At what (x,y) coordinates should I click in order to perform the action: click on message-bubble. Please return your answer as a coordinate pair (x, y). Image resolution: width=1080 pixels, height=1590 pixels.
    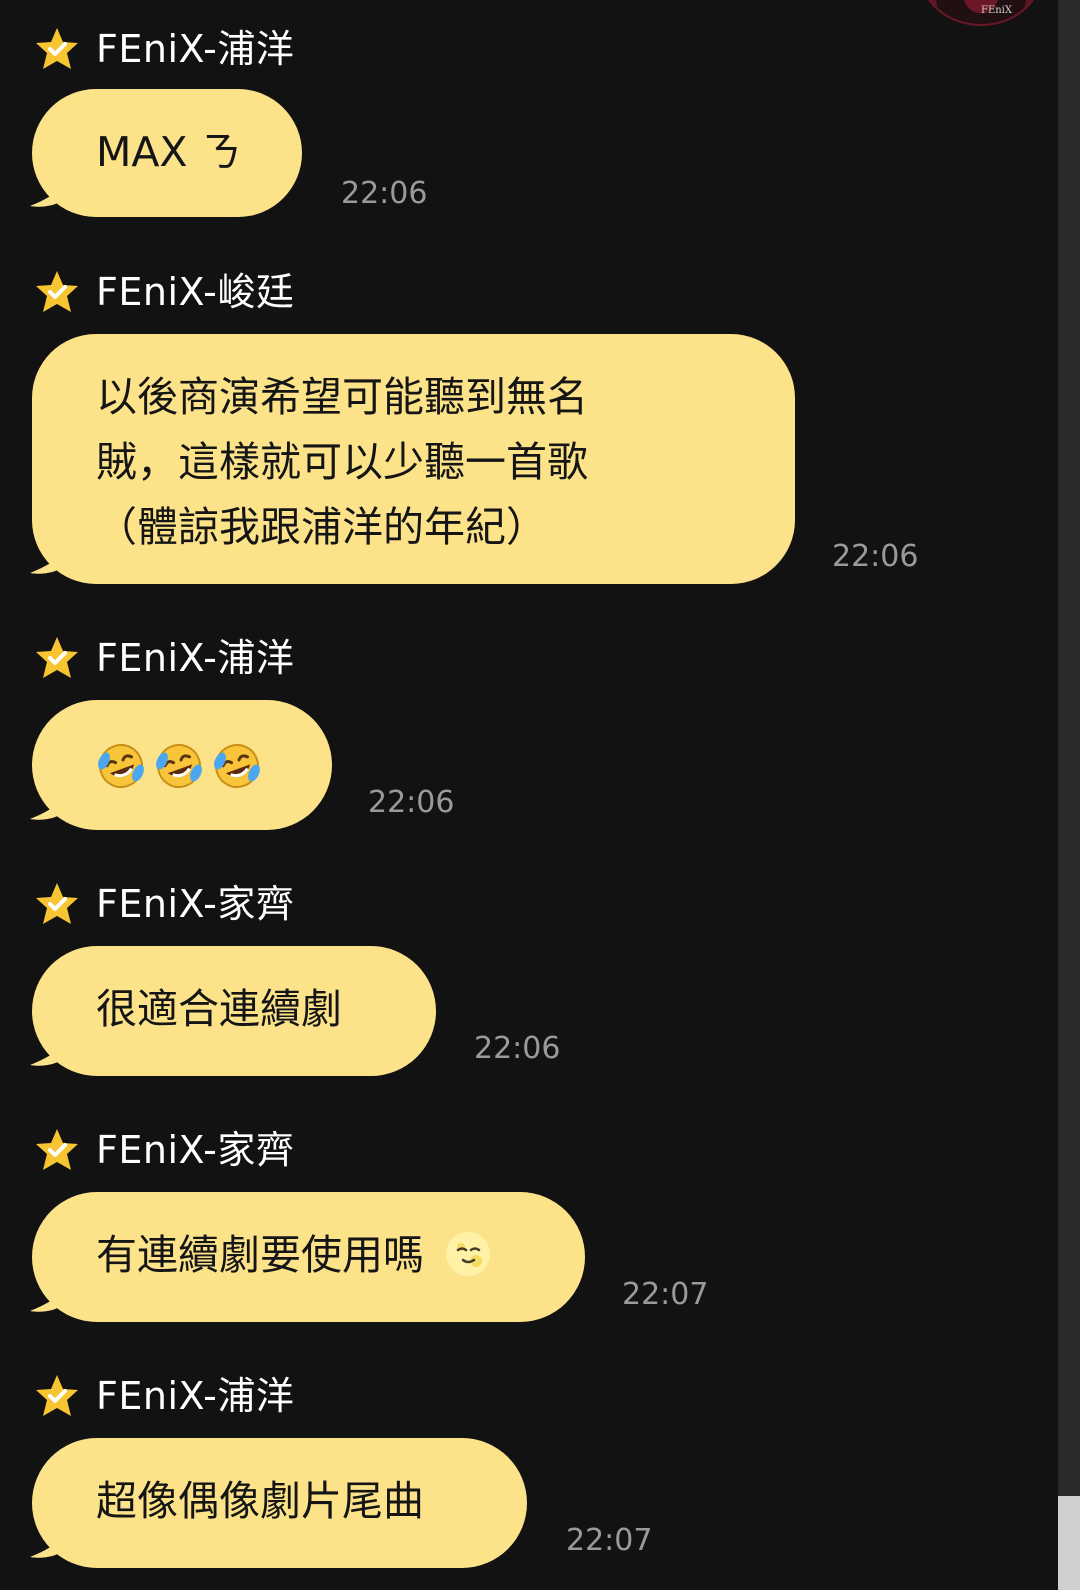
    Looking at the image, I should click on (181, 765).